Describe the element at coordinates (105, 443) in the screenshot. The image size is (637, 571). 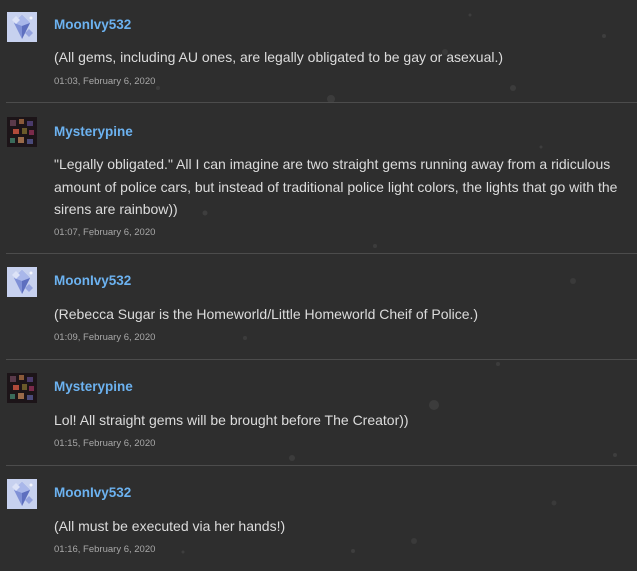
I see `comment-timestamp: 01:15, February 6, 2020` at that location.